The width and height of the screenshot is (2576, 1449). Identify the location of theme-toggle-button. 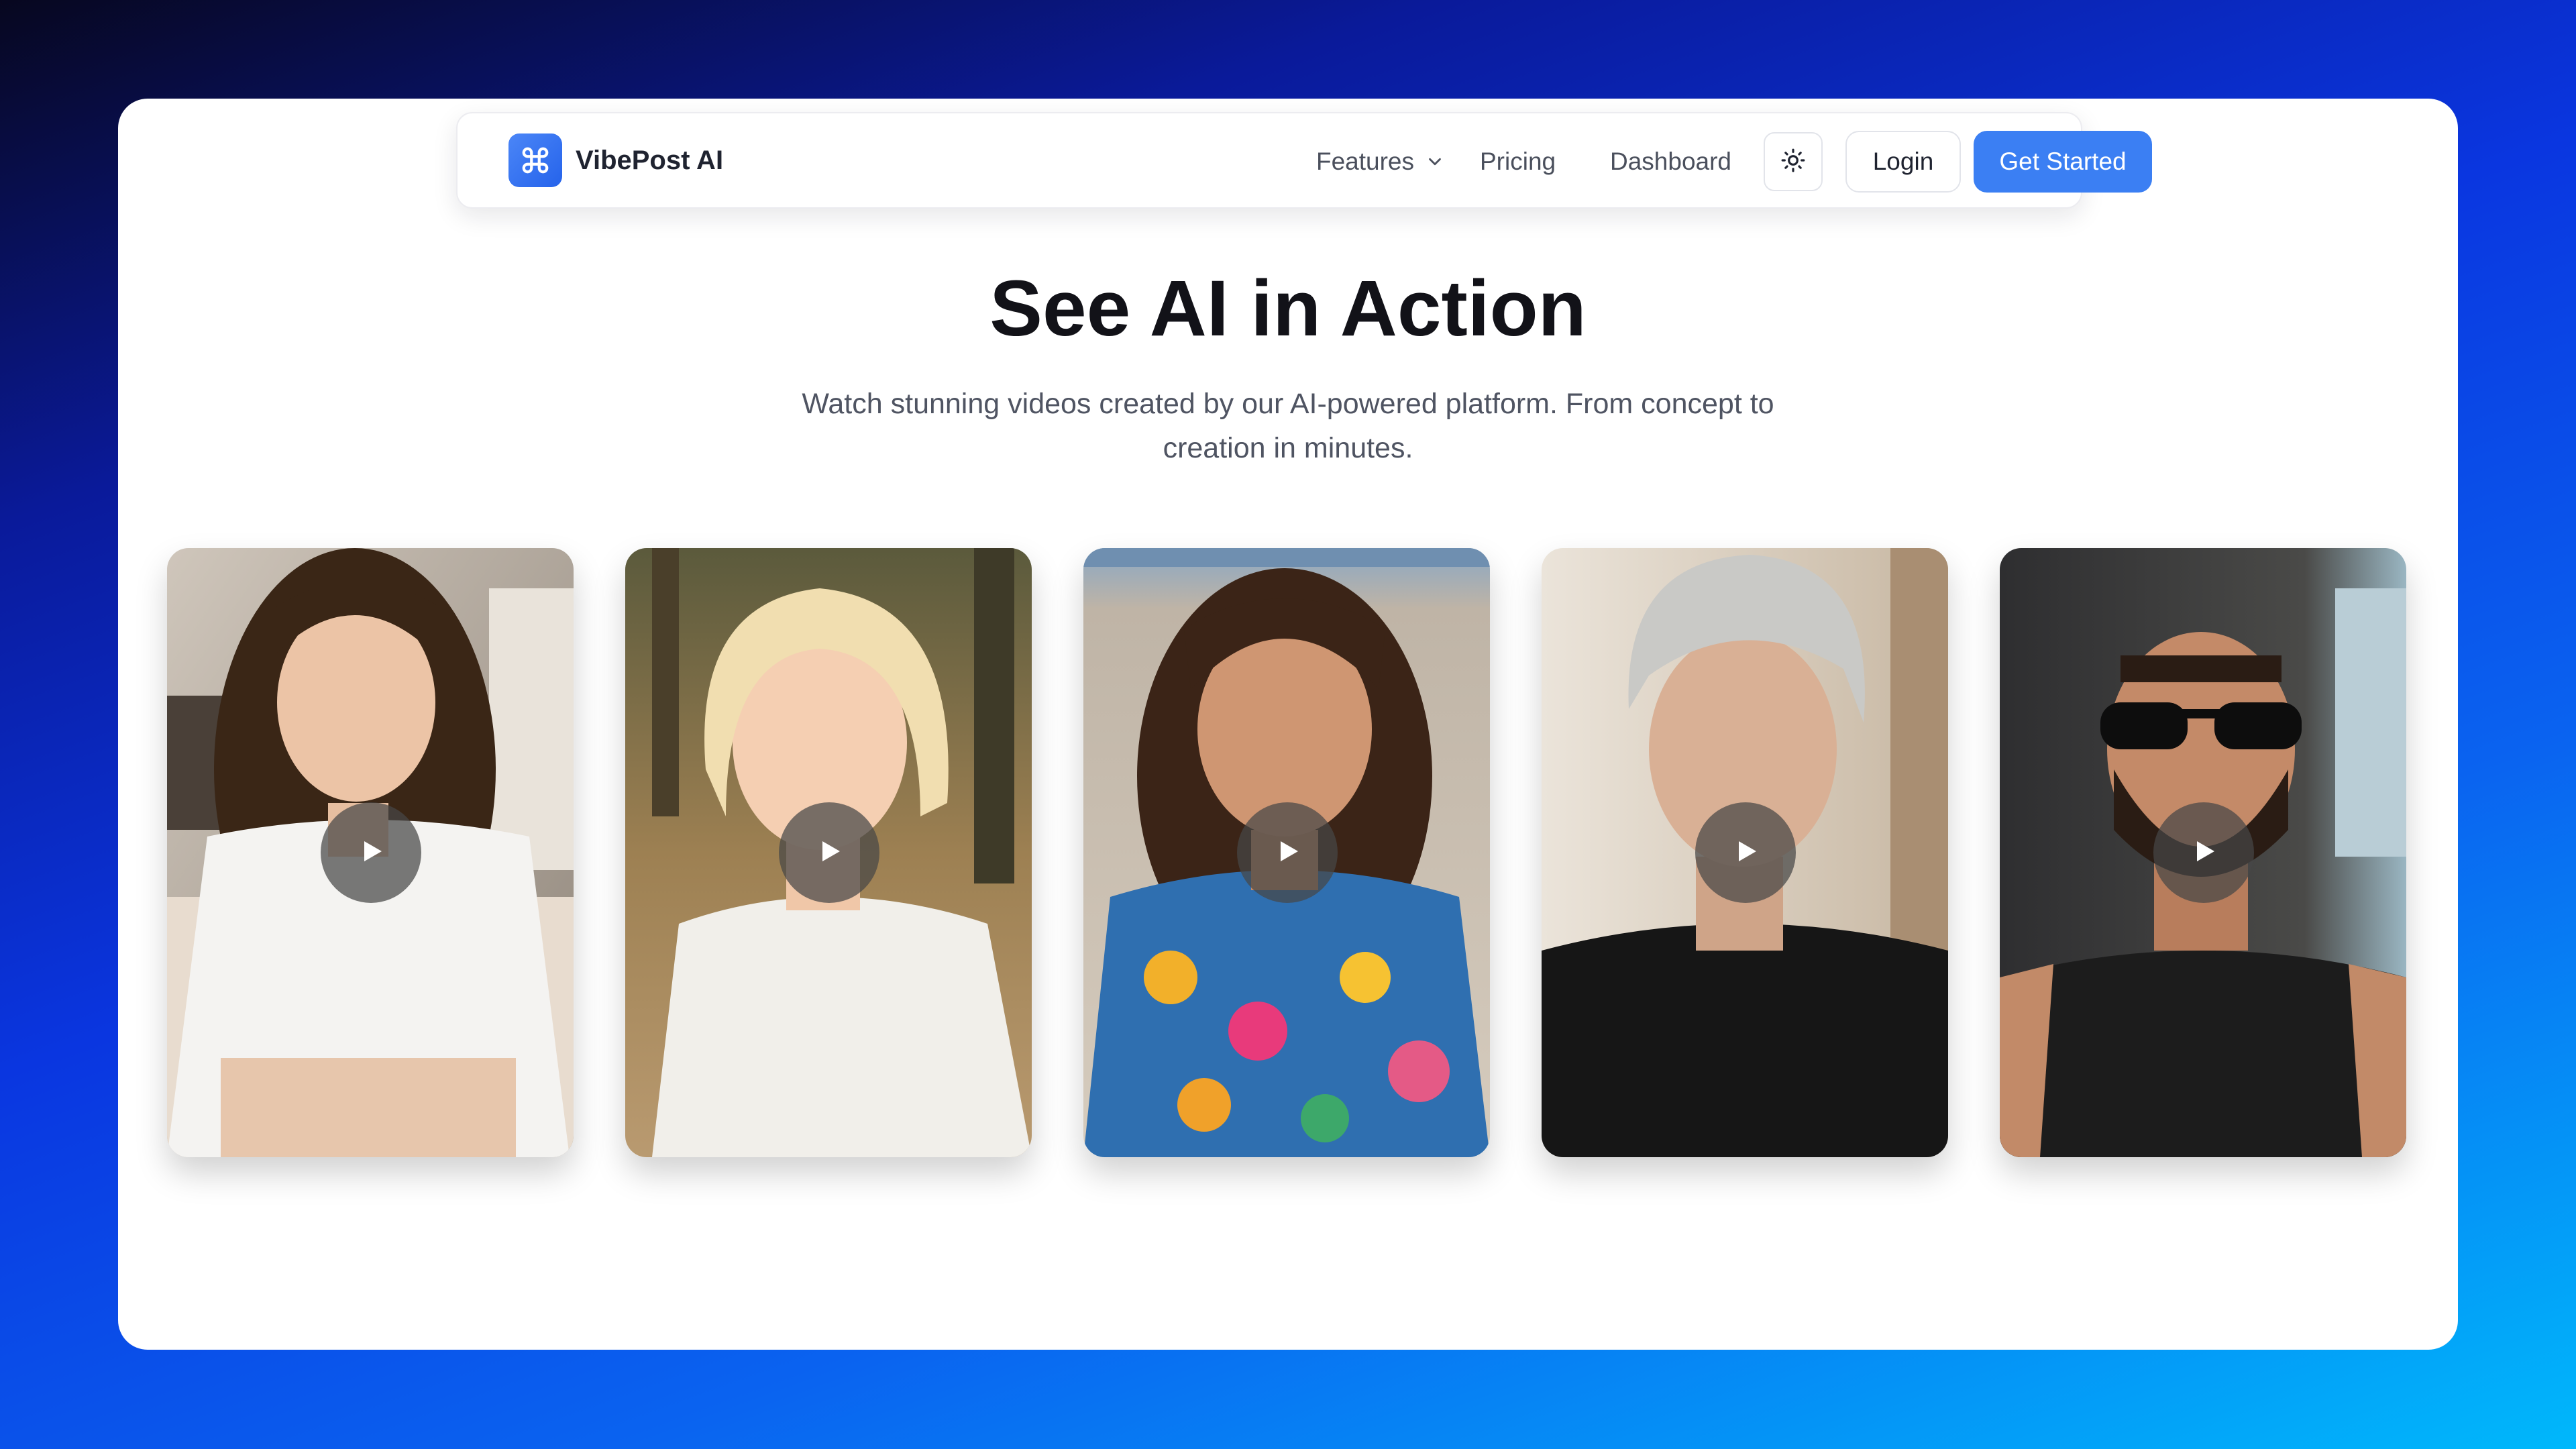
(1793, 161).